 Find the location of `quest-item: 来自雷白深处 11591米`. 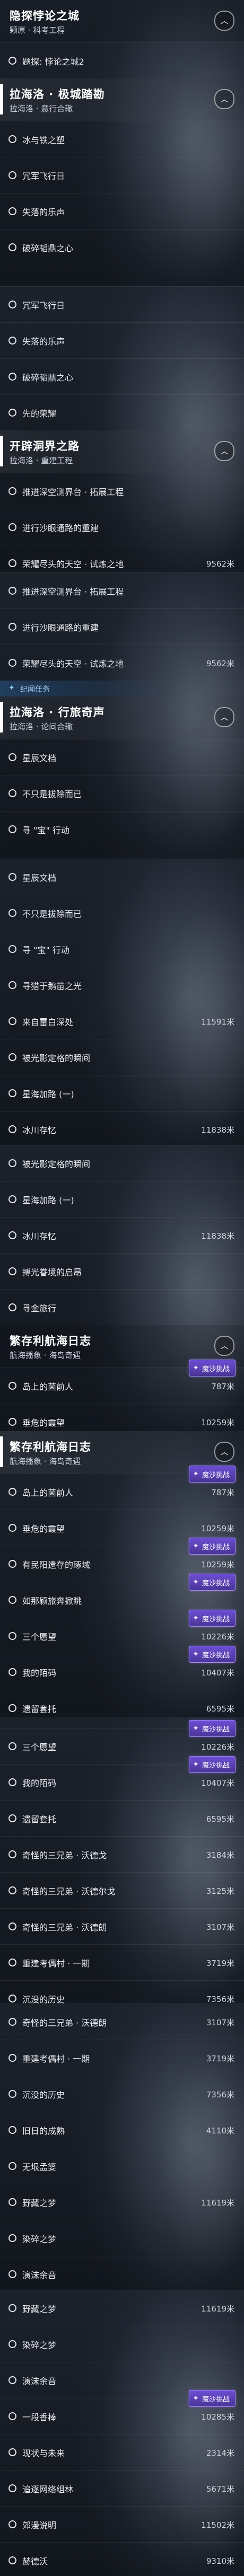

quest-item: 来自雷白深处 11591米 is located at coordinates (122, 1021).